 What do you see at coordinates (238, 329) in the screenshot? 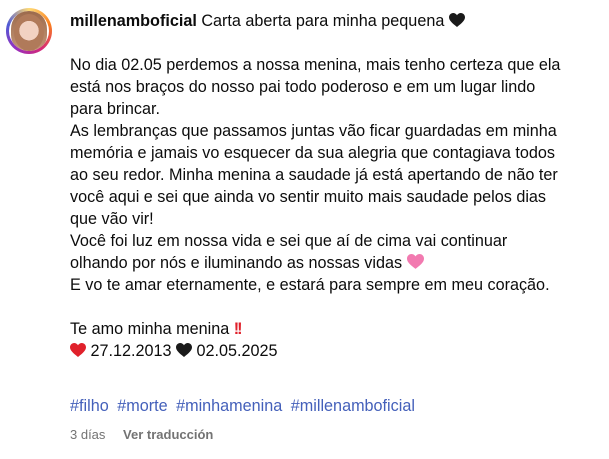
I see `double-exclamation-icon: !!` at bounding box center [238, 329].